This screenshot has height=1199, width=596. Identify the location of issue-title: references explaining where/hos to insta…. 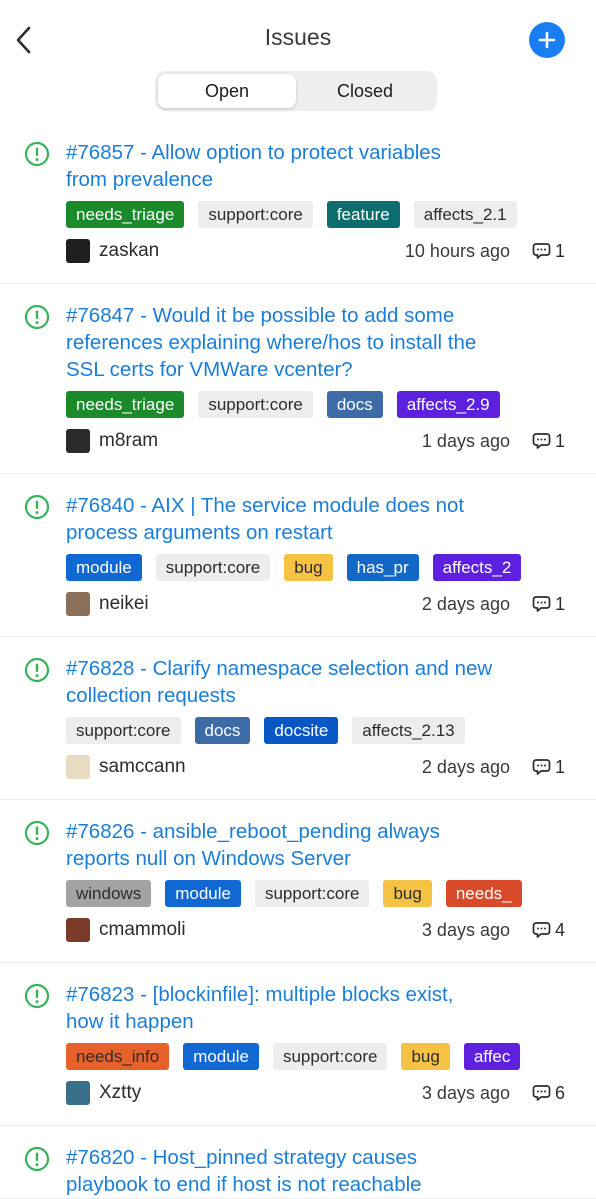
(317, 342).